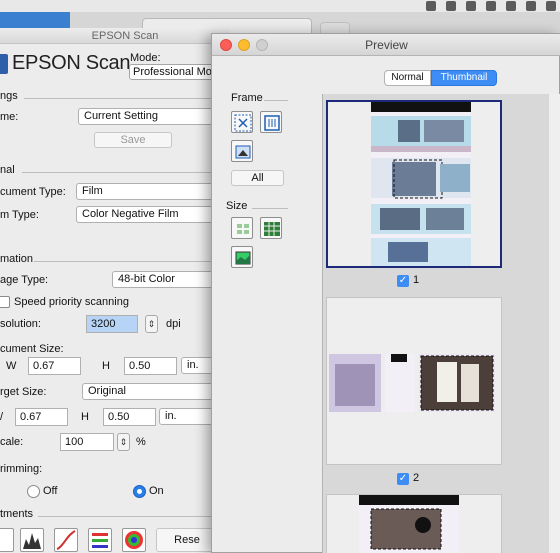 This screenshot has height=553, width=560. I want to click on document-type-select: Film, so click(147, 191).